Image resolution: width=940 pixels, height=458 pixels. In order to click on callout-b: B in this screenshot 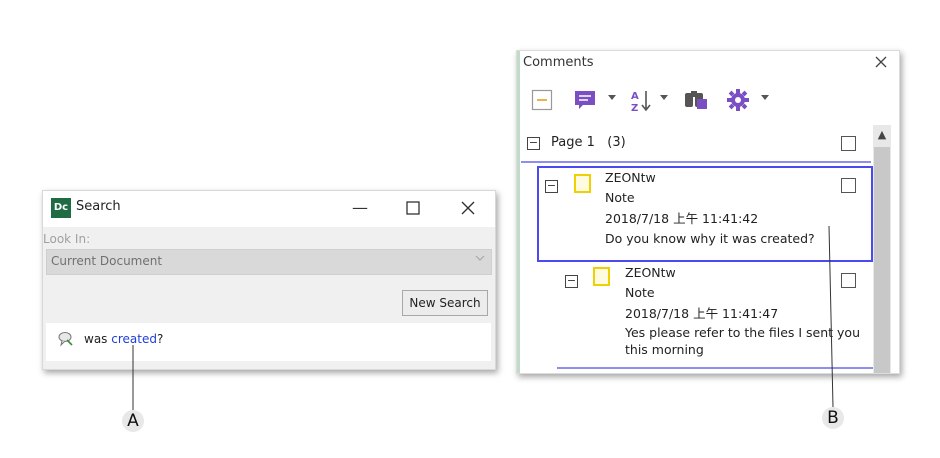, I will do `click(833, 418)`.